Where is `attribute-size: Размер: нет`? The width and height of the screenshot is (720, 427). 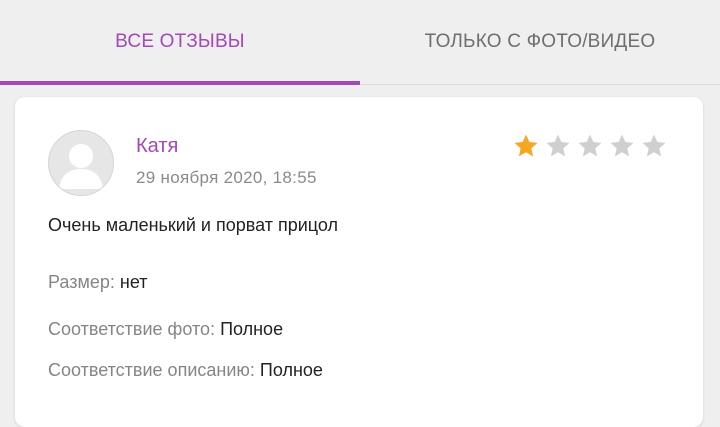 attribute-size: Размер: нет is located at coordinates (98, 282).